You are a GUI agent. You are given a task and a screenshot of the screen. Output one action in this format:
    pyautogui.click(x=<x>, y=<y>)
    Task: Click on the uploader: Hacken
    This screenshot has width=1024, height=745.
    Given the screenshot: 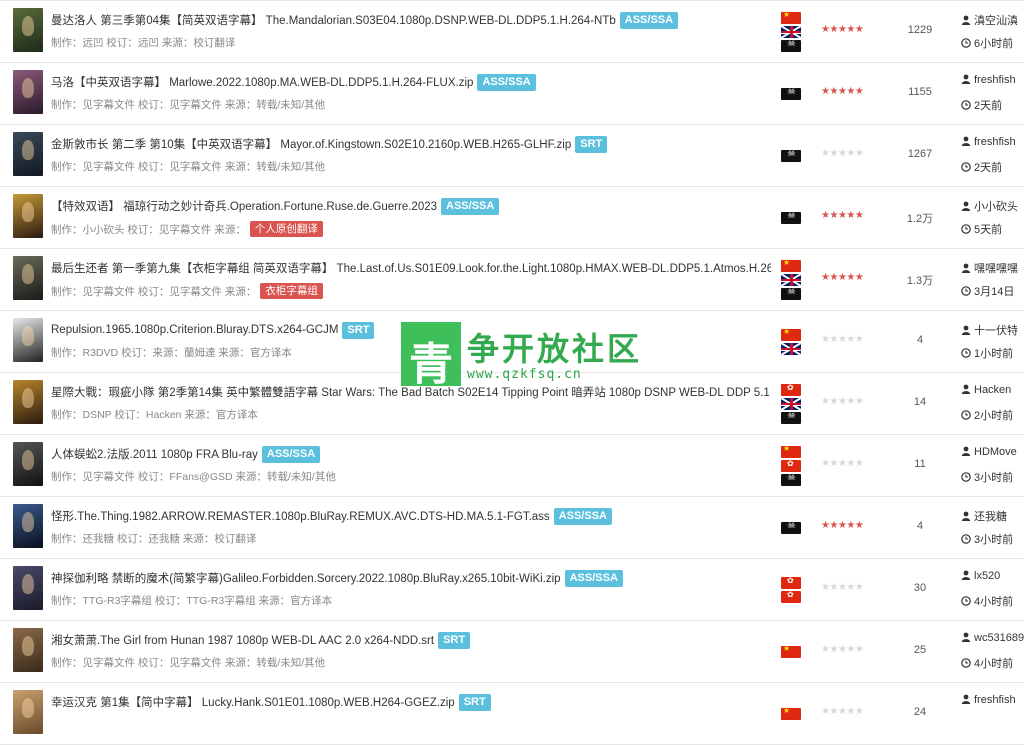 What is the action you would take?
    pyautogui.click(x=986, y=390)
    